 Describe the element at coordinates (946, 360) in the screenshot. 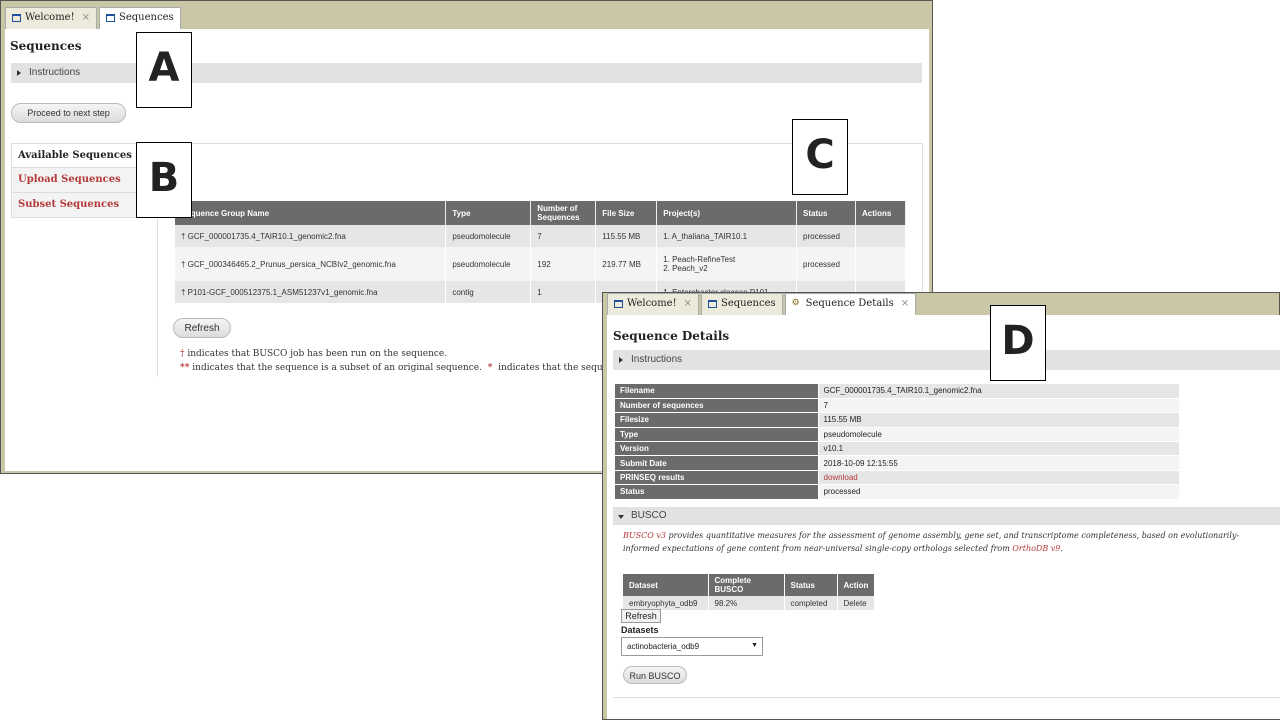

I see `instructions-toggle: Instructions` at that location.